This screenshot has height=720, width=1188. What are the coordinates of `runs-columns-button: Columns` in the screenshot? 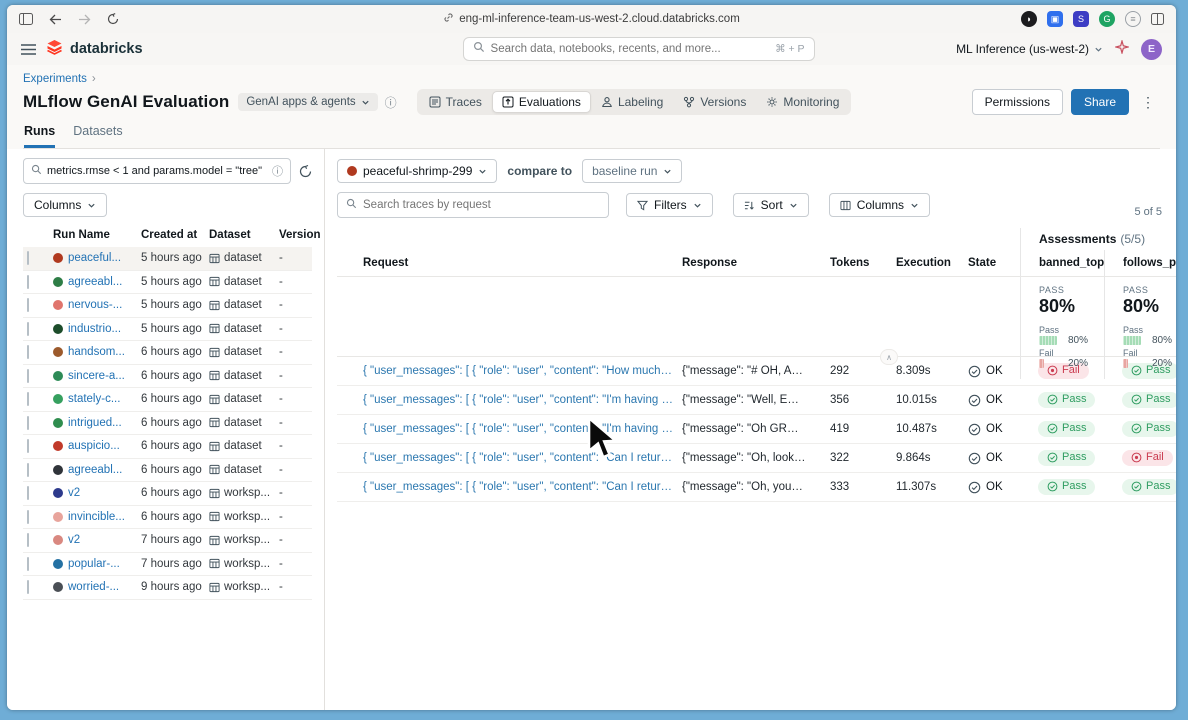 It's located at (65, 205).